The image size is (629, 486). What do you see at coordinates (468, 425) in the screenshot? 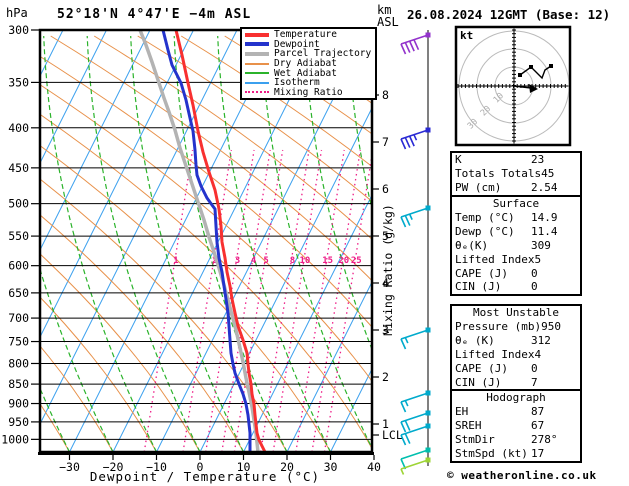
I see `table-row-label: SREH` at bounding box center [468, 425].